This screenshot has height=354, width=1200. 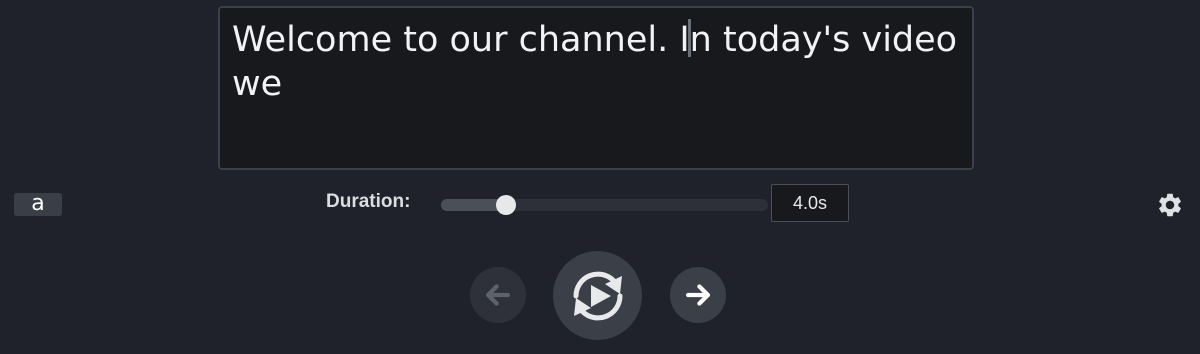 I want to click on arrow-right-icon, so click(x=698, y=295).